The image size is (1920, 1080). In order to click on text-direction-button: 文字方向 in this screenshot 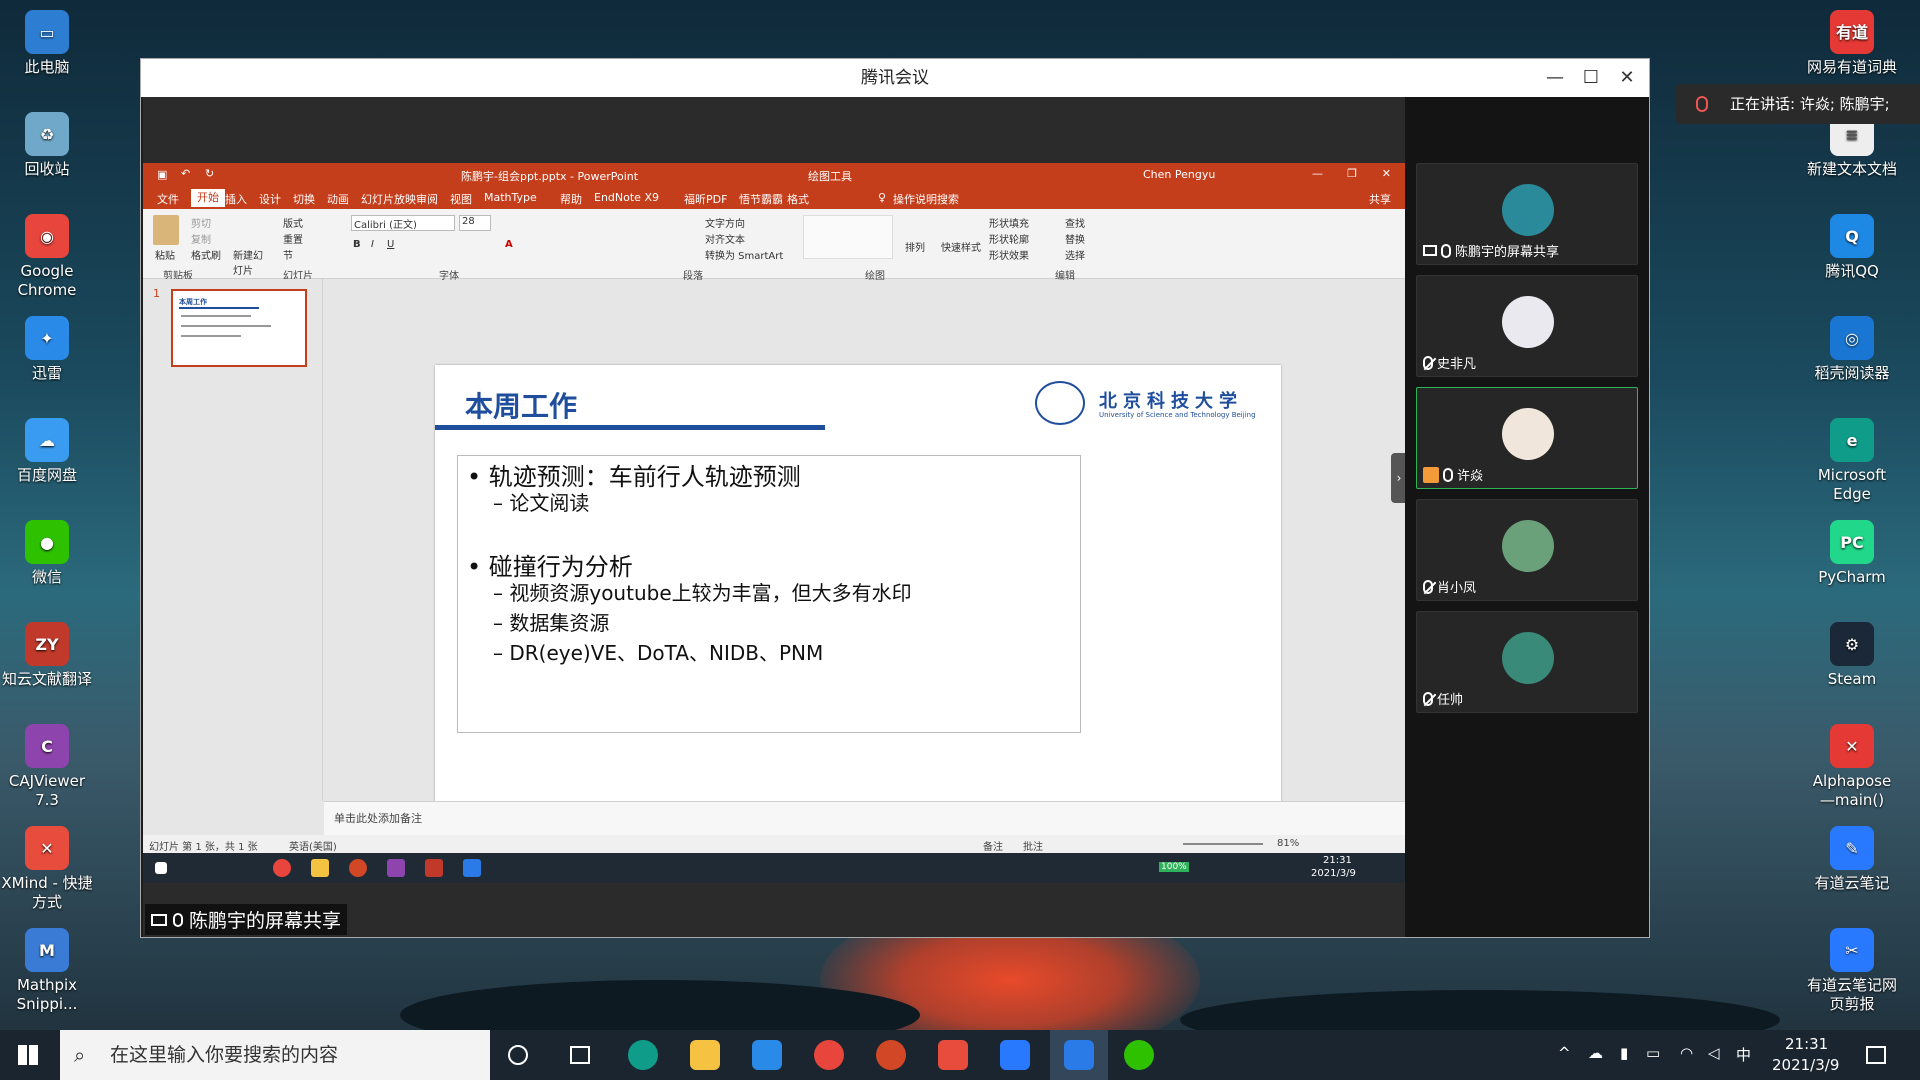, I will do `click(725, 222)`.